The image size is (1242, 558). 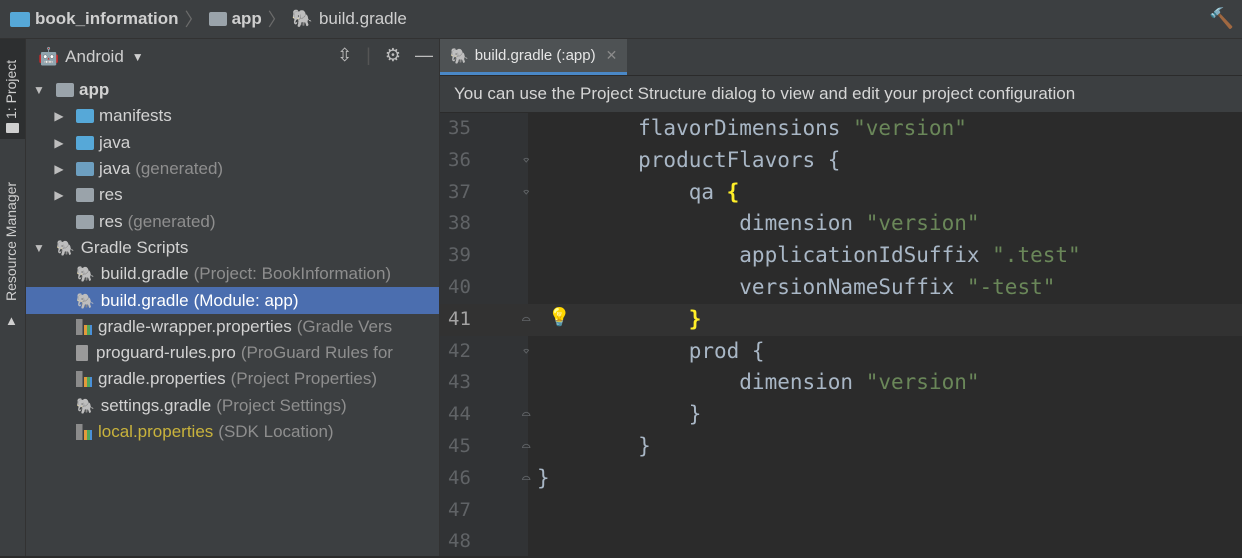 I want to click on tree-item-label: gradle.properties, so click(x=162, y=379).